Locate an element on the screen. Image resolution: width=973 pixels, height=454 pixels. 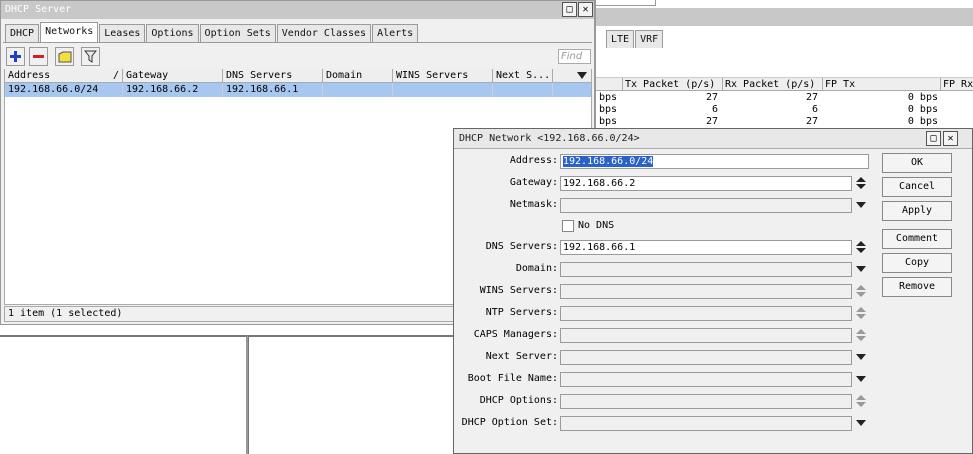
cancel-button: Cancel is located at coordinates (917, 187).